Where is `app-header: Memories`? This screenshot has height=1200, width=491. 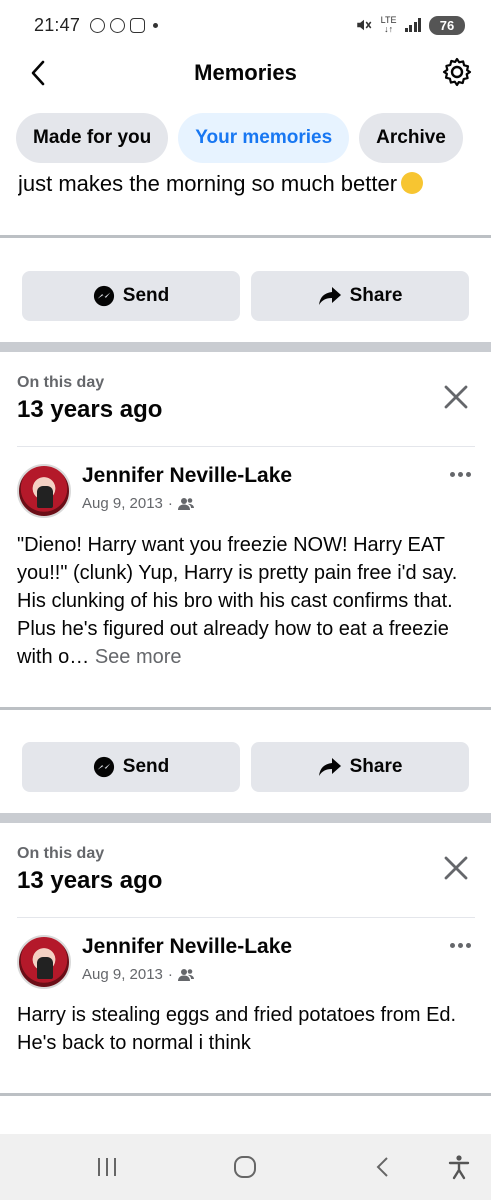
app-header: Memories is located at coordinates (245, 73).